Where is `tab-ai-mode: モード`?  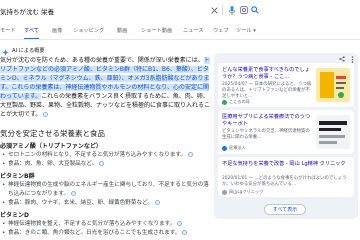
tab-ai-mode: モード is located at coordinates (8, 33).